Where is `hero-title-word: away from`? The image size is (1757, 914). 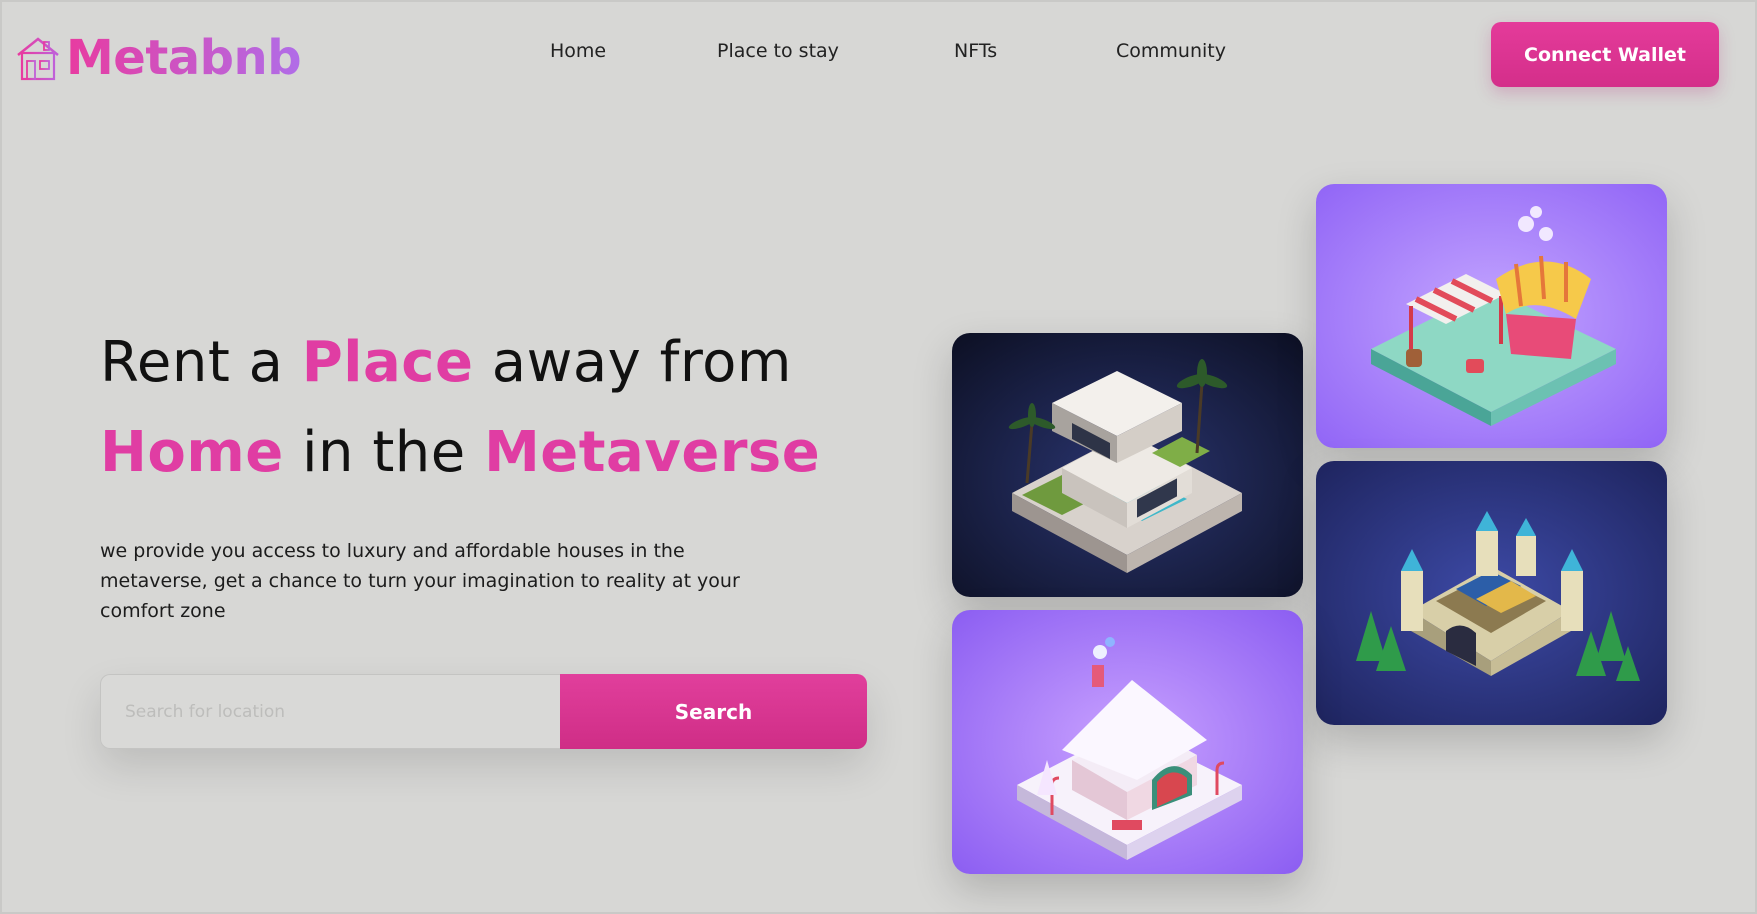 hero-title-word: away from is located at coordinates (641, 362).